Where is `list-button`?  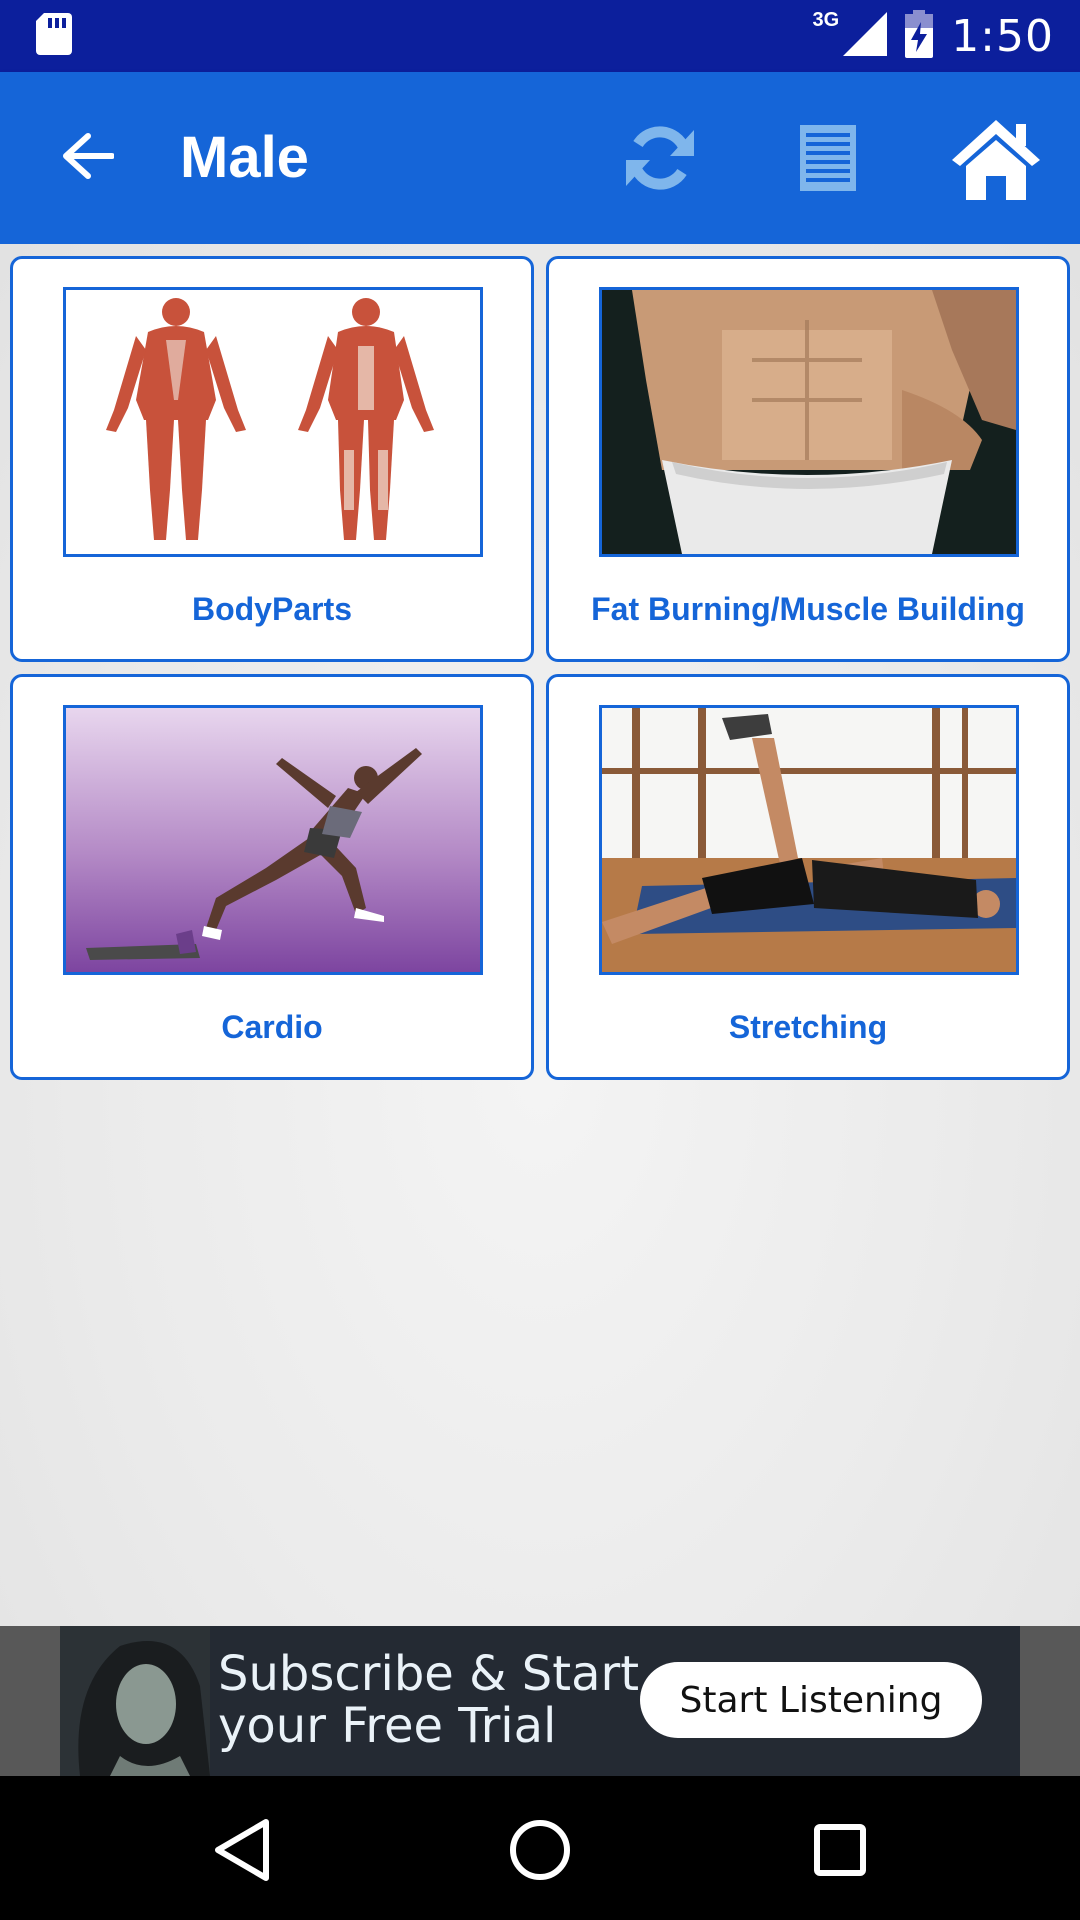
list-button is located at coordinates (828, 160).